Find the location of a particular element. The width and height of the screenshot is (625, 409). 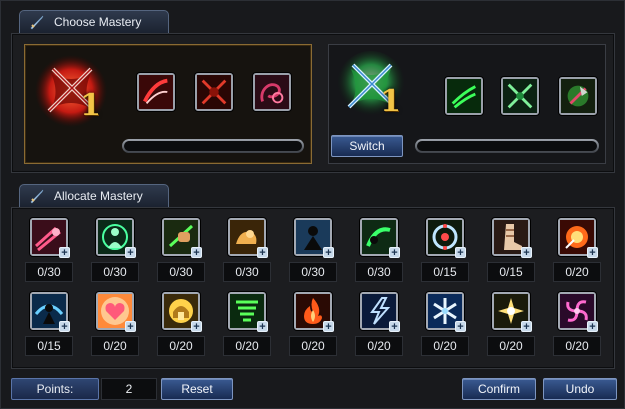

shadow-figure-icon: + is located at coordinates (314, 238).